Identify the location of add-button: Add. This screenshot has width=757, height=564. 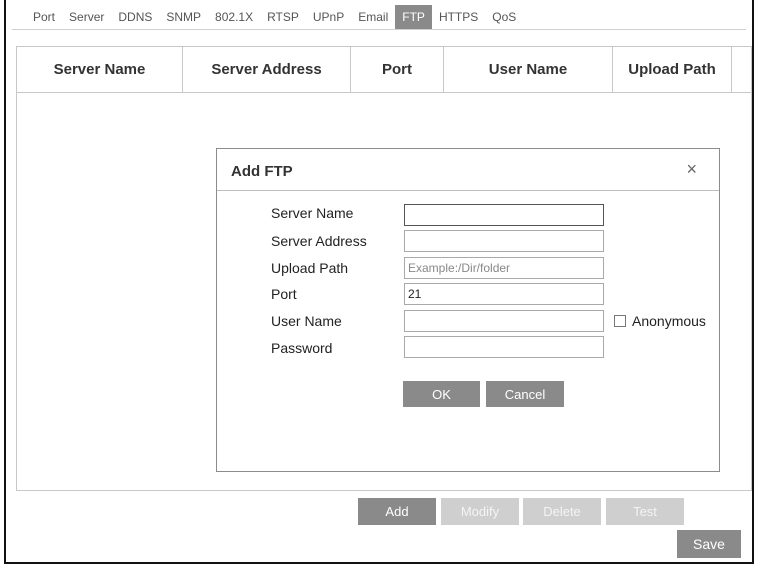
(397, 511).